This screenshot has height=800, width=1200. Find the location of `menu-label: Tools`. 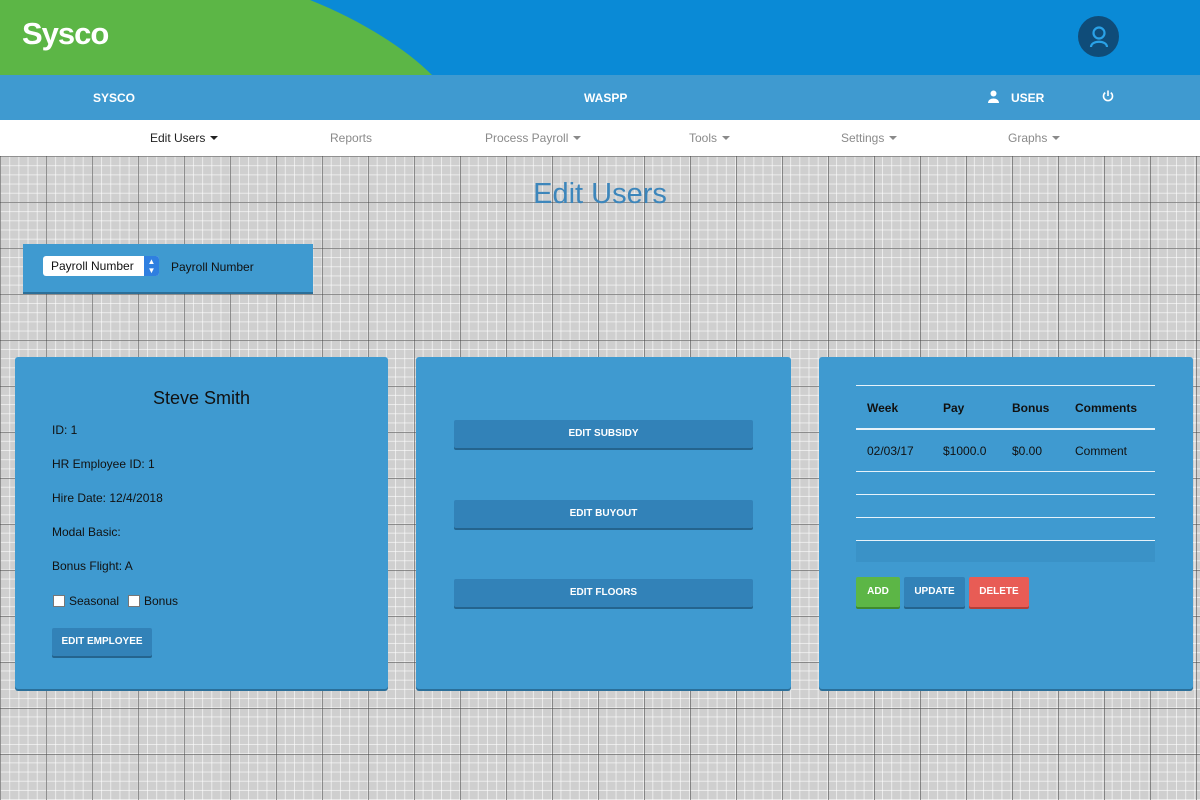

menu-label: Tools is located at coordinates (703, 138).